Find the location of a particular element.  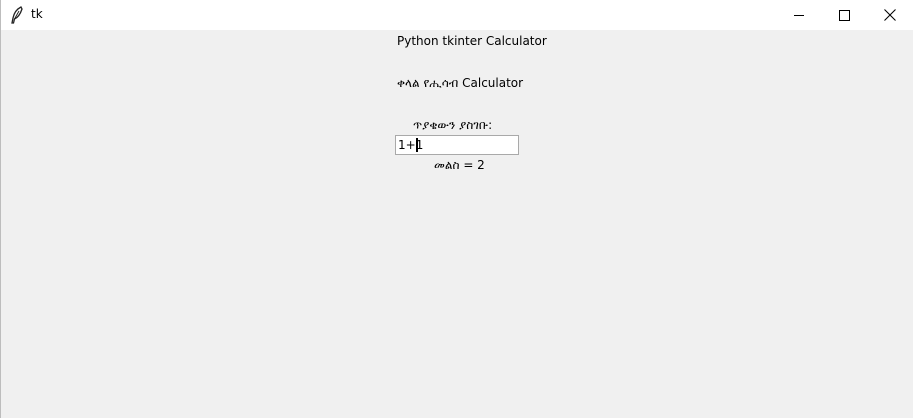

title-bar: tk is located at coordinates (457, 15).